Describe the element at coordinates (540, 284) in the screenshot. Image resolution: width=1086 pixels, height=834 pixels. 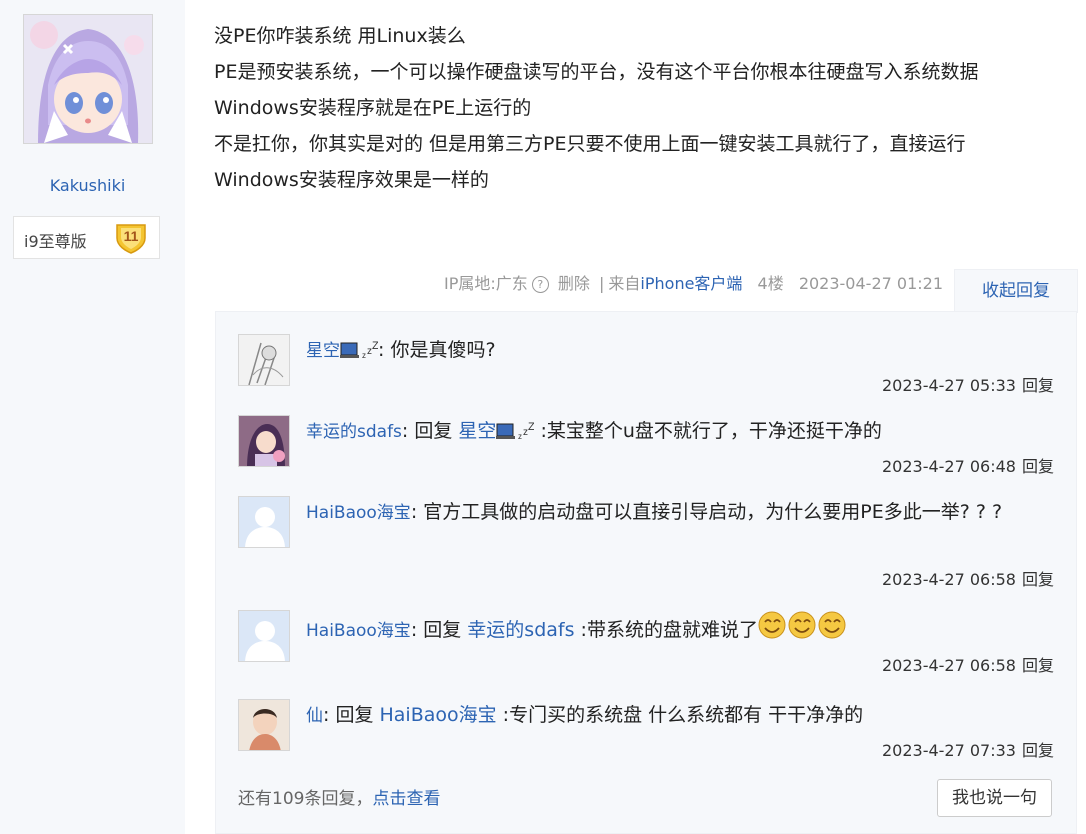
I see `help-icon: ?` at that location.